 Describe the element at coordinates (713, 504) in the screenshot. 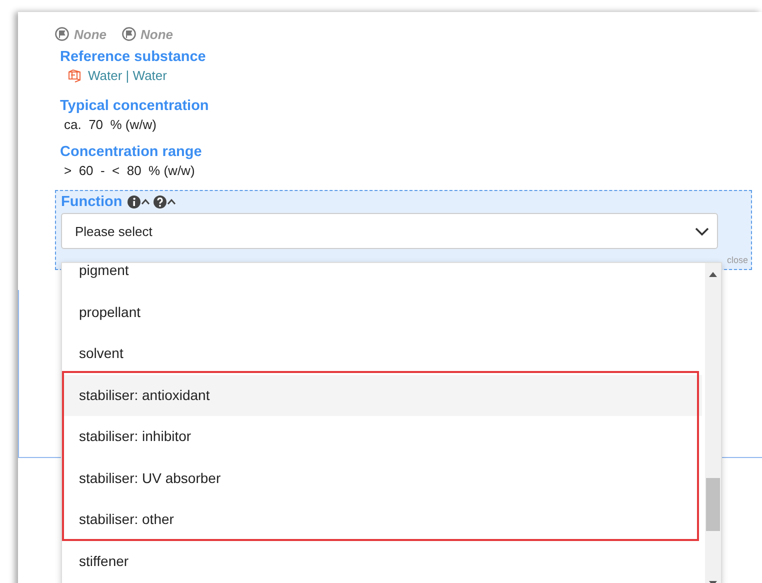

I see `scroll-thumb` at that location.